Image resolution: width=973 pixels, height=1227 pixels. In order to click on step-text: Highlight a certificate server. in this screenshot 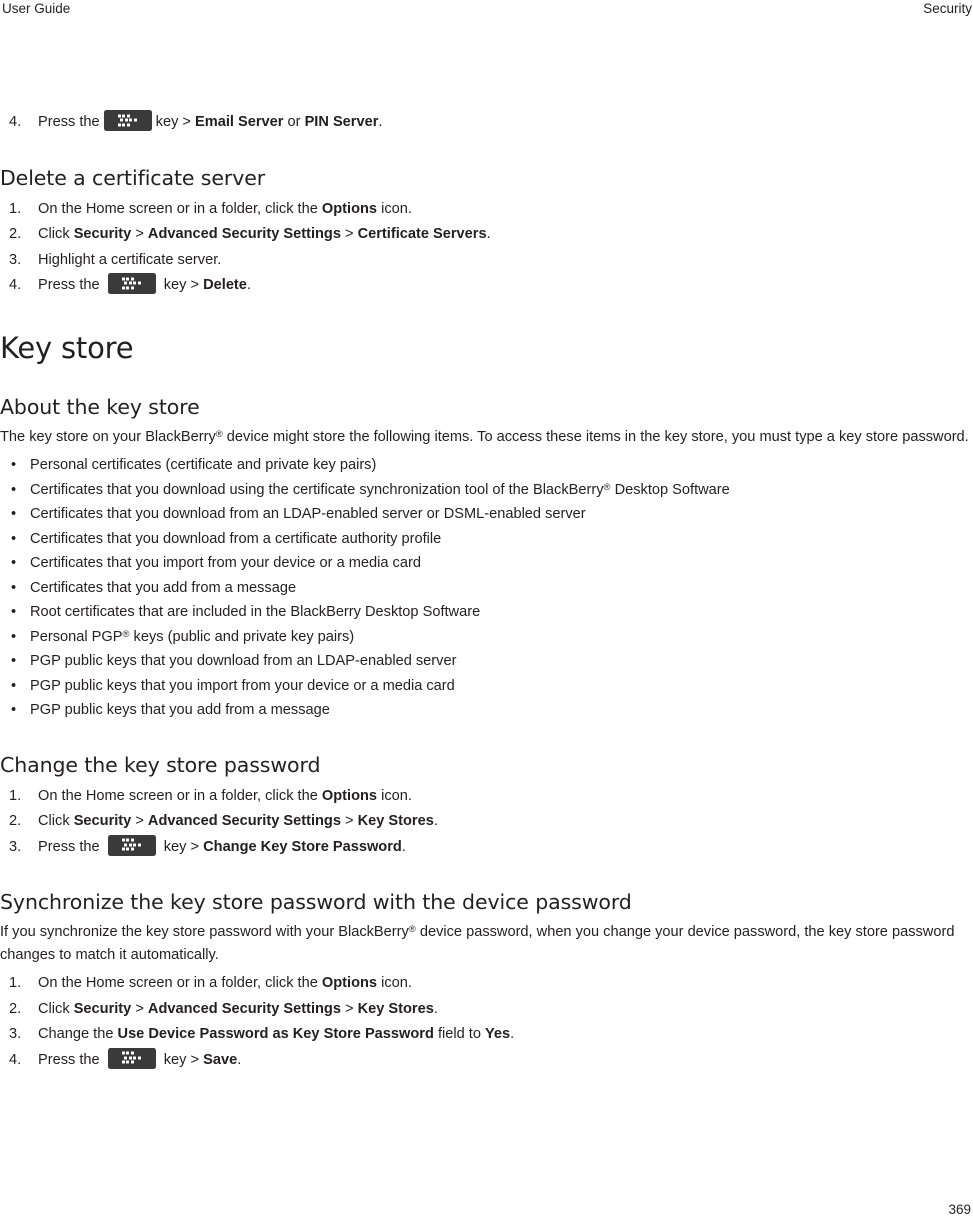, I will do `click(130, 259)`.